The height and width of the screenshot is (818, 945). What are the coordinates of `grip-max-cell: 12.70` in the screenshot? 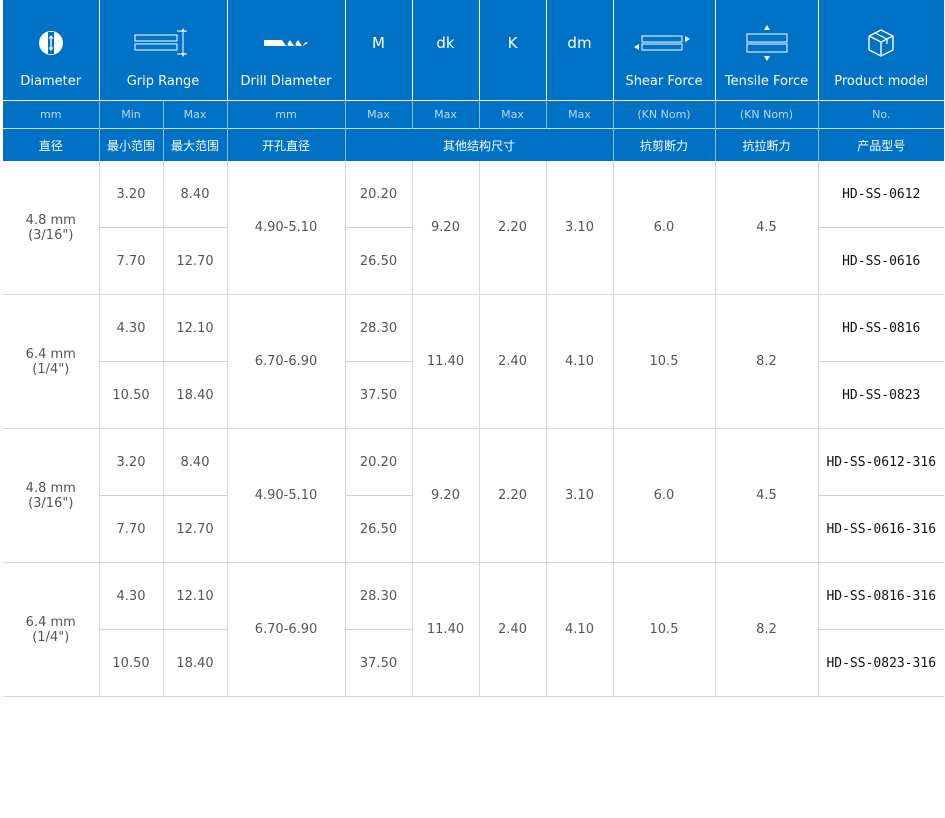 It's located at (194, 261).